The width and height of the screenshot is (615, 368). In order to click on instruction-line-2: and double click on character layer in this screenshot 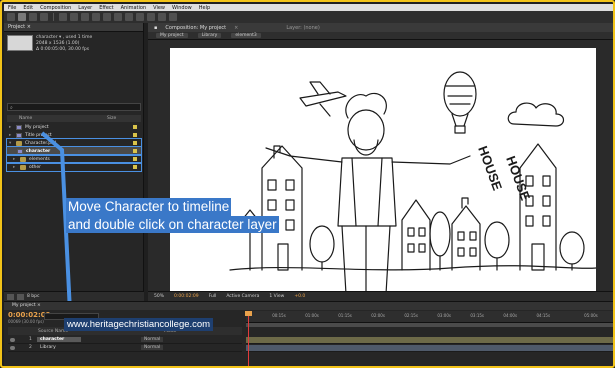, I will do `click(172, 224)`.